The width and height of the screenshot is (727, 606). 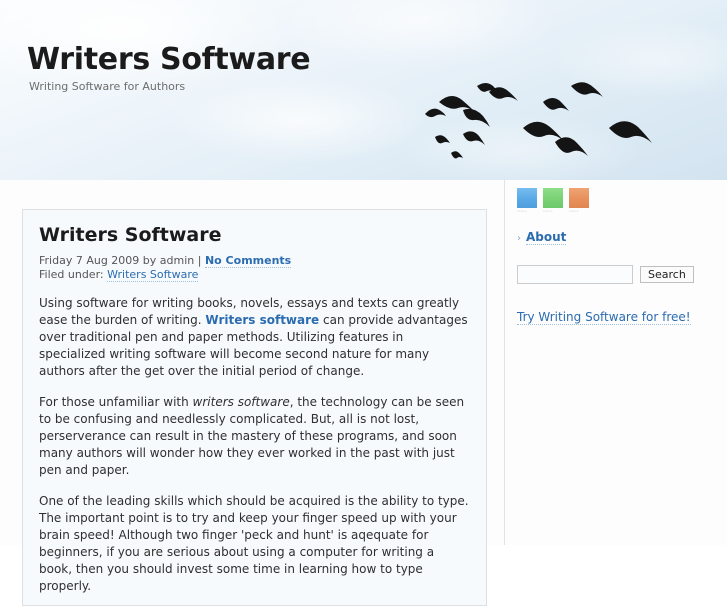 I want to click on social-icon-green-square, so click(x=553, y=198).